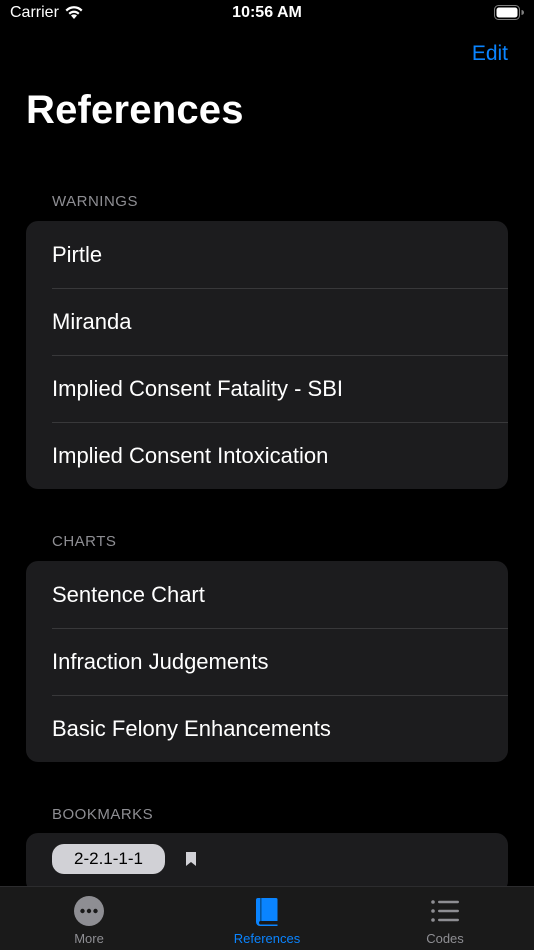 The image size is (534, 950). Describe the element at coordinates (103, 814) in the screenshot. I see `section-header-bookmarks: BOOKMARKS` at that location.